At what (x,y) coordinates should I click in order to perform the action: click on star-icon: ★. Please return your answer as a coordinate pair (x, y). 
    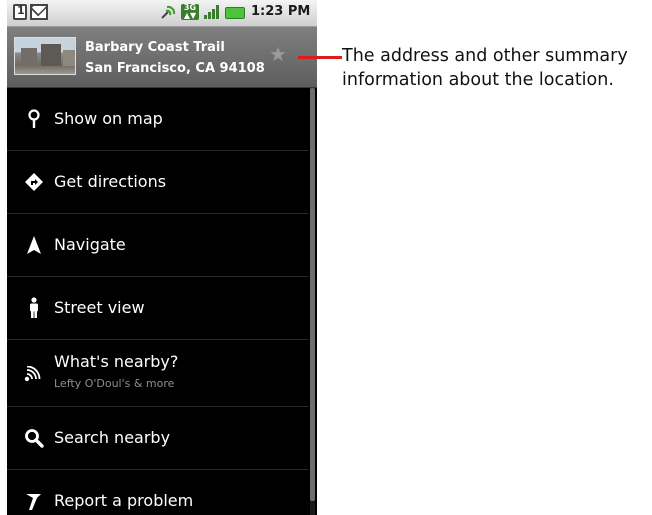
    Looking at the image, I should click on (278, 54).